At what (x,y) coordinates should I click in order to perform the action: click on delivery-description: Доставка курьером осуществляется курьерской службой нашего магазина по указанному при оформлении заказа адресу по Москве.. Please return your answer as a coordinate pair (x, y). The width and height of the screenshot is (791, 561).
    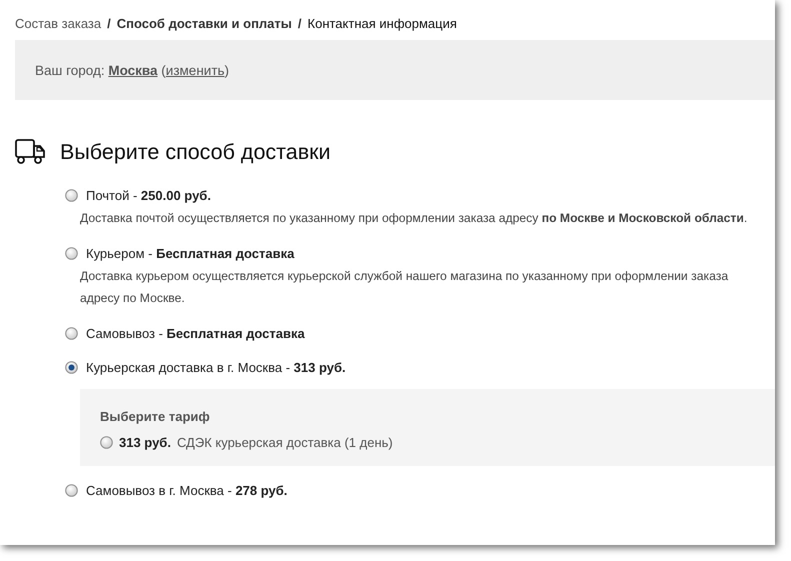
    Looking at the image, I should click on (405, 287).